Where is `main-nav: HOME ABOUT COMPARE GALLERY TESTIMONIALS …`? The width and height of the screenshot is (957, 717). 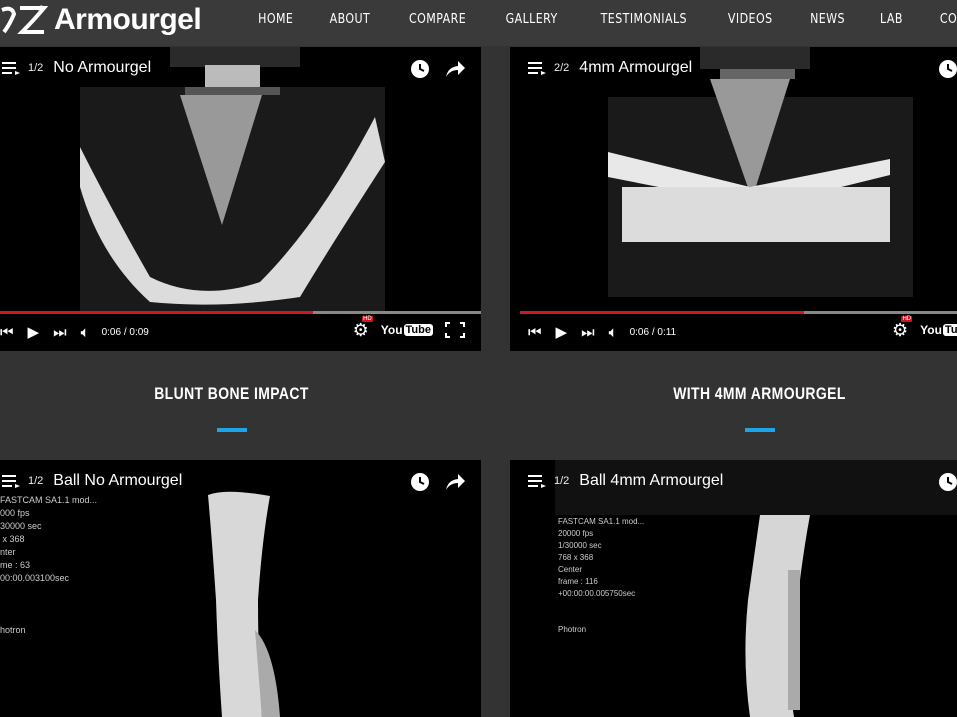 main-nav: HOME ABOUT COMPARE GALLERY TESTIMONIALS … is located at coordinates (598, 19).